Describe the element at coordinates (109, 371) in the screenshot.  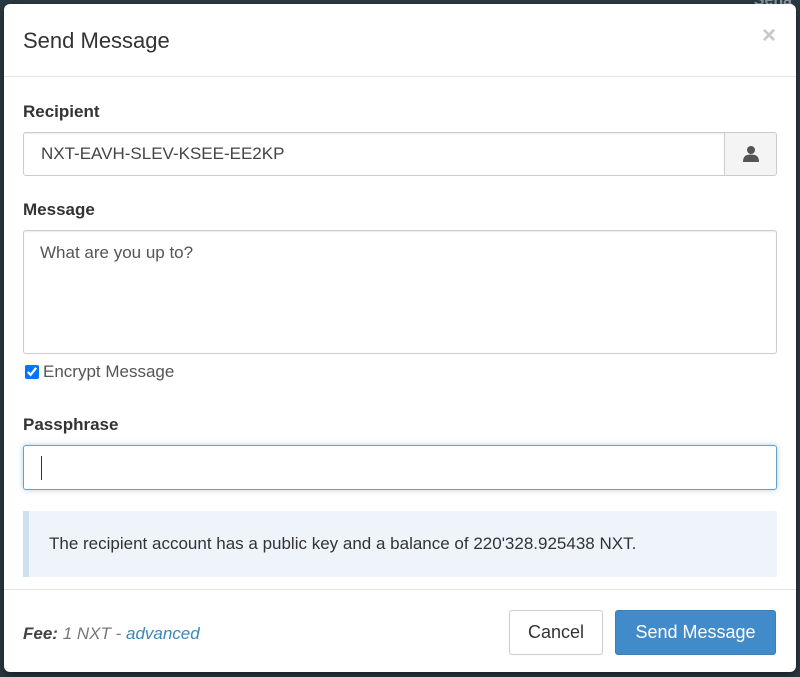
I see `encrypt-message-label: Encrypt Message` at that location.